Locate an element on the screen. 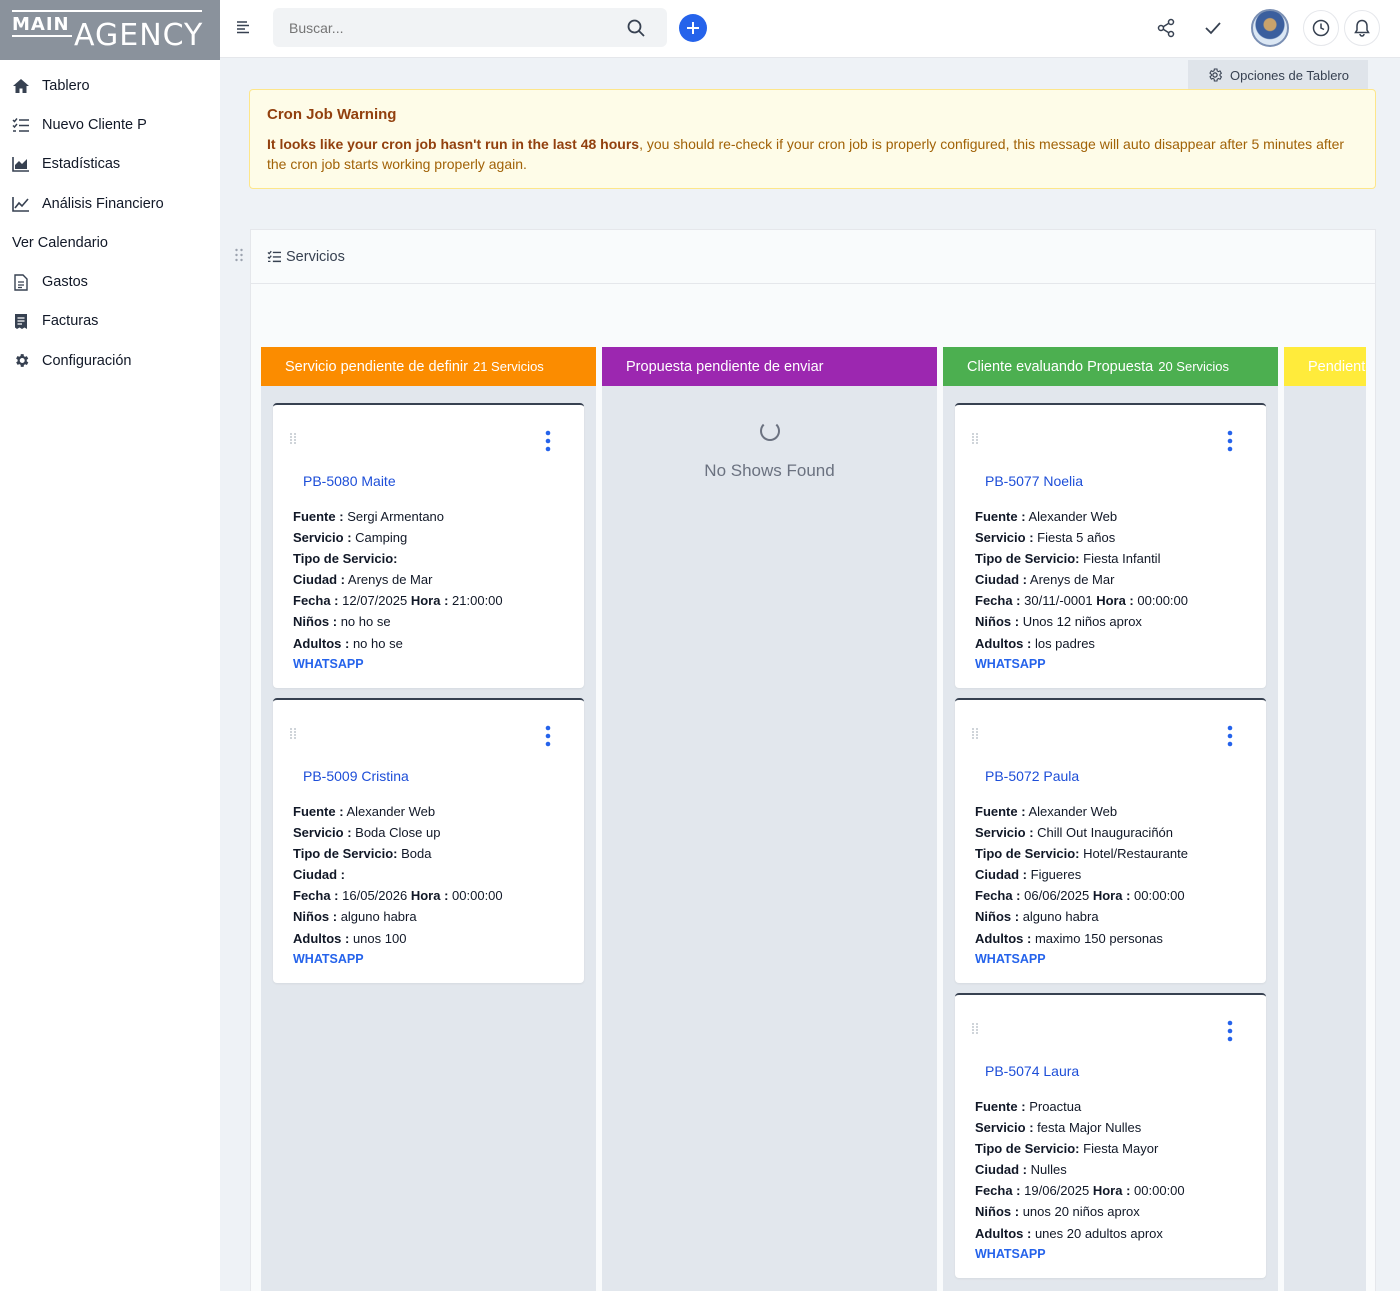  field-ninos: Niños : alguno habra is located at coordinates (1037, 917).